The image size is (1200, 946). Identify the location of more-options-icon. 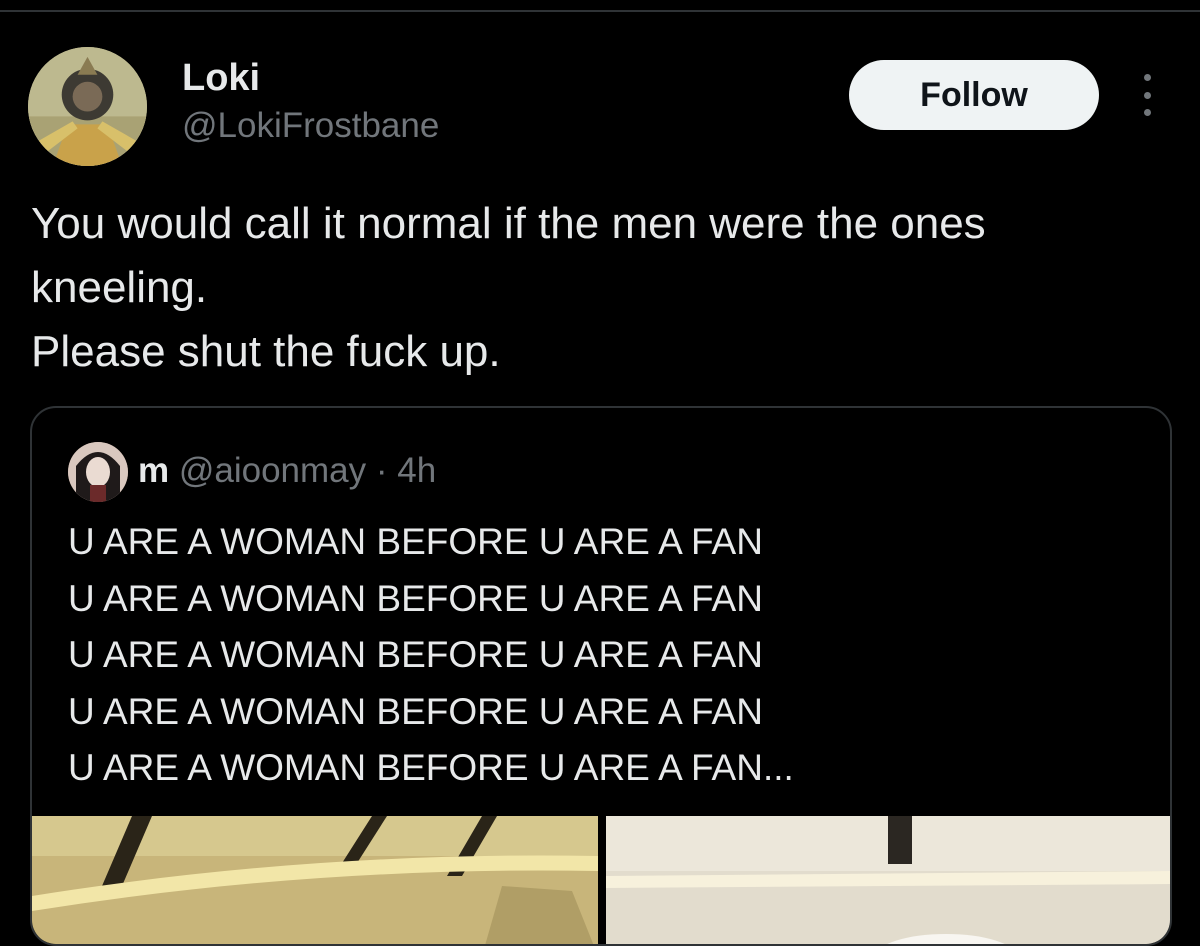
(1147, 95).